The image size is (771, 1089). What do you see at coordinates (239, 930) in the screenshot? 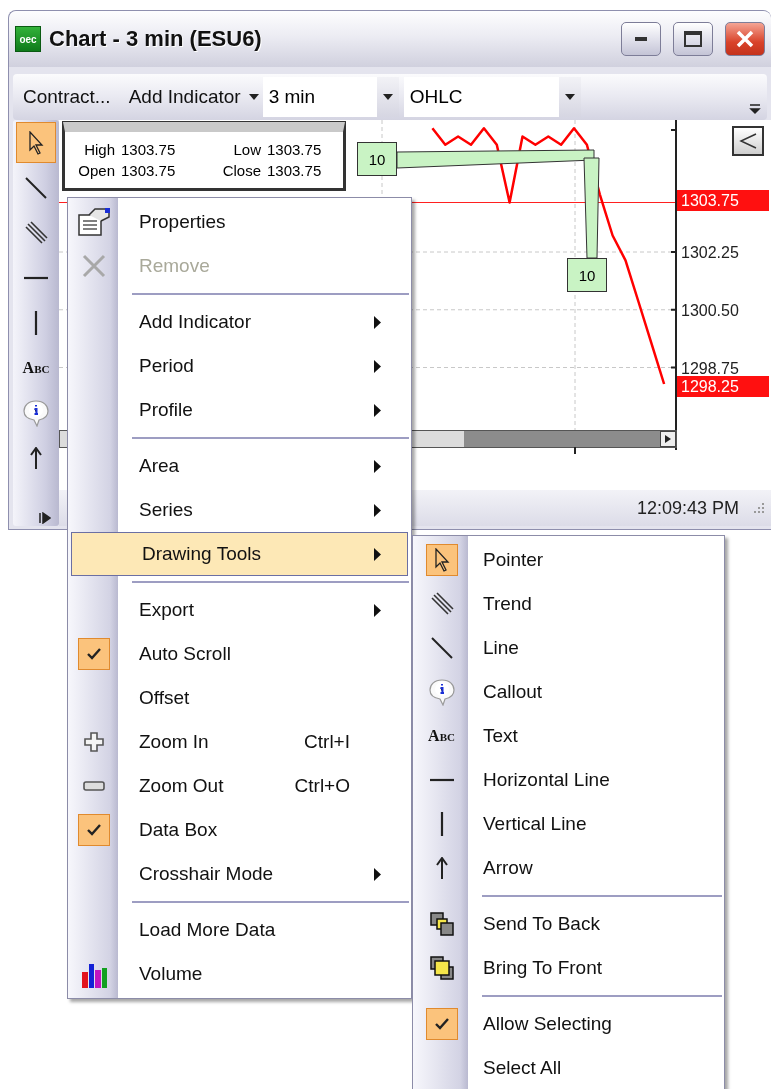
I see `menu-item: Load More Data` at bounding box center [239, 930].